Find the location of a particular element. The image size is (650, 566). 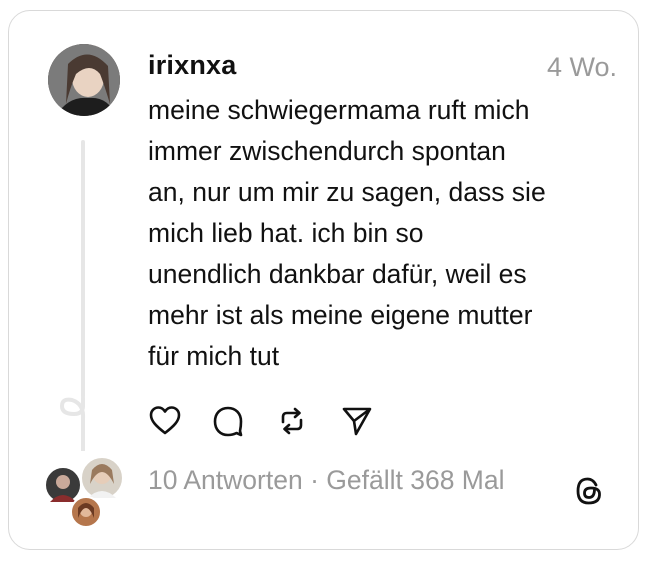

share-button is located at coordinates (357, 421).